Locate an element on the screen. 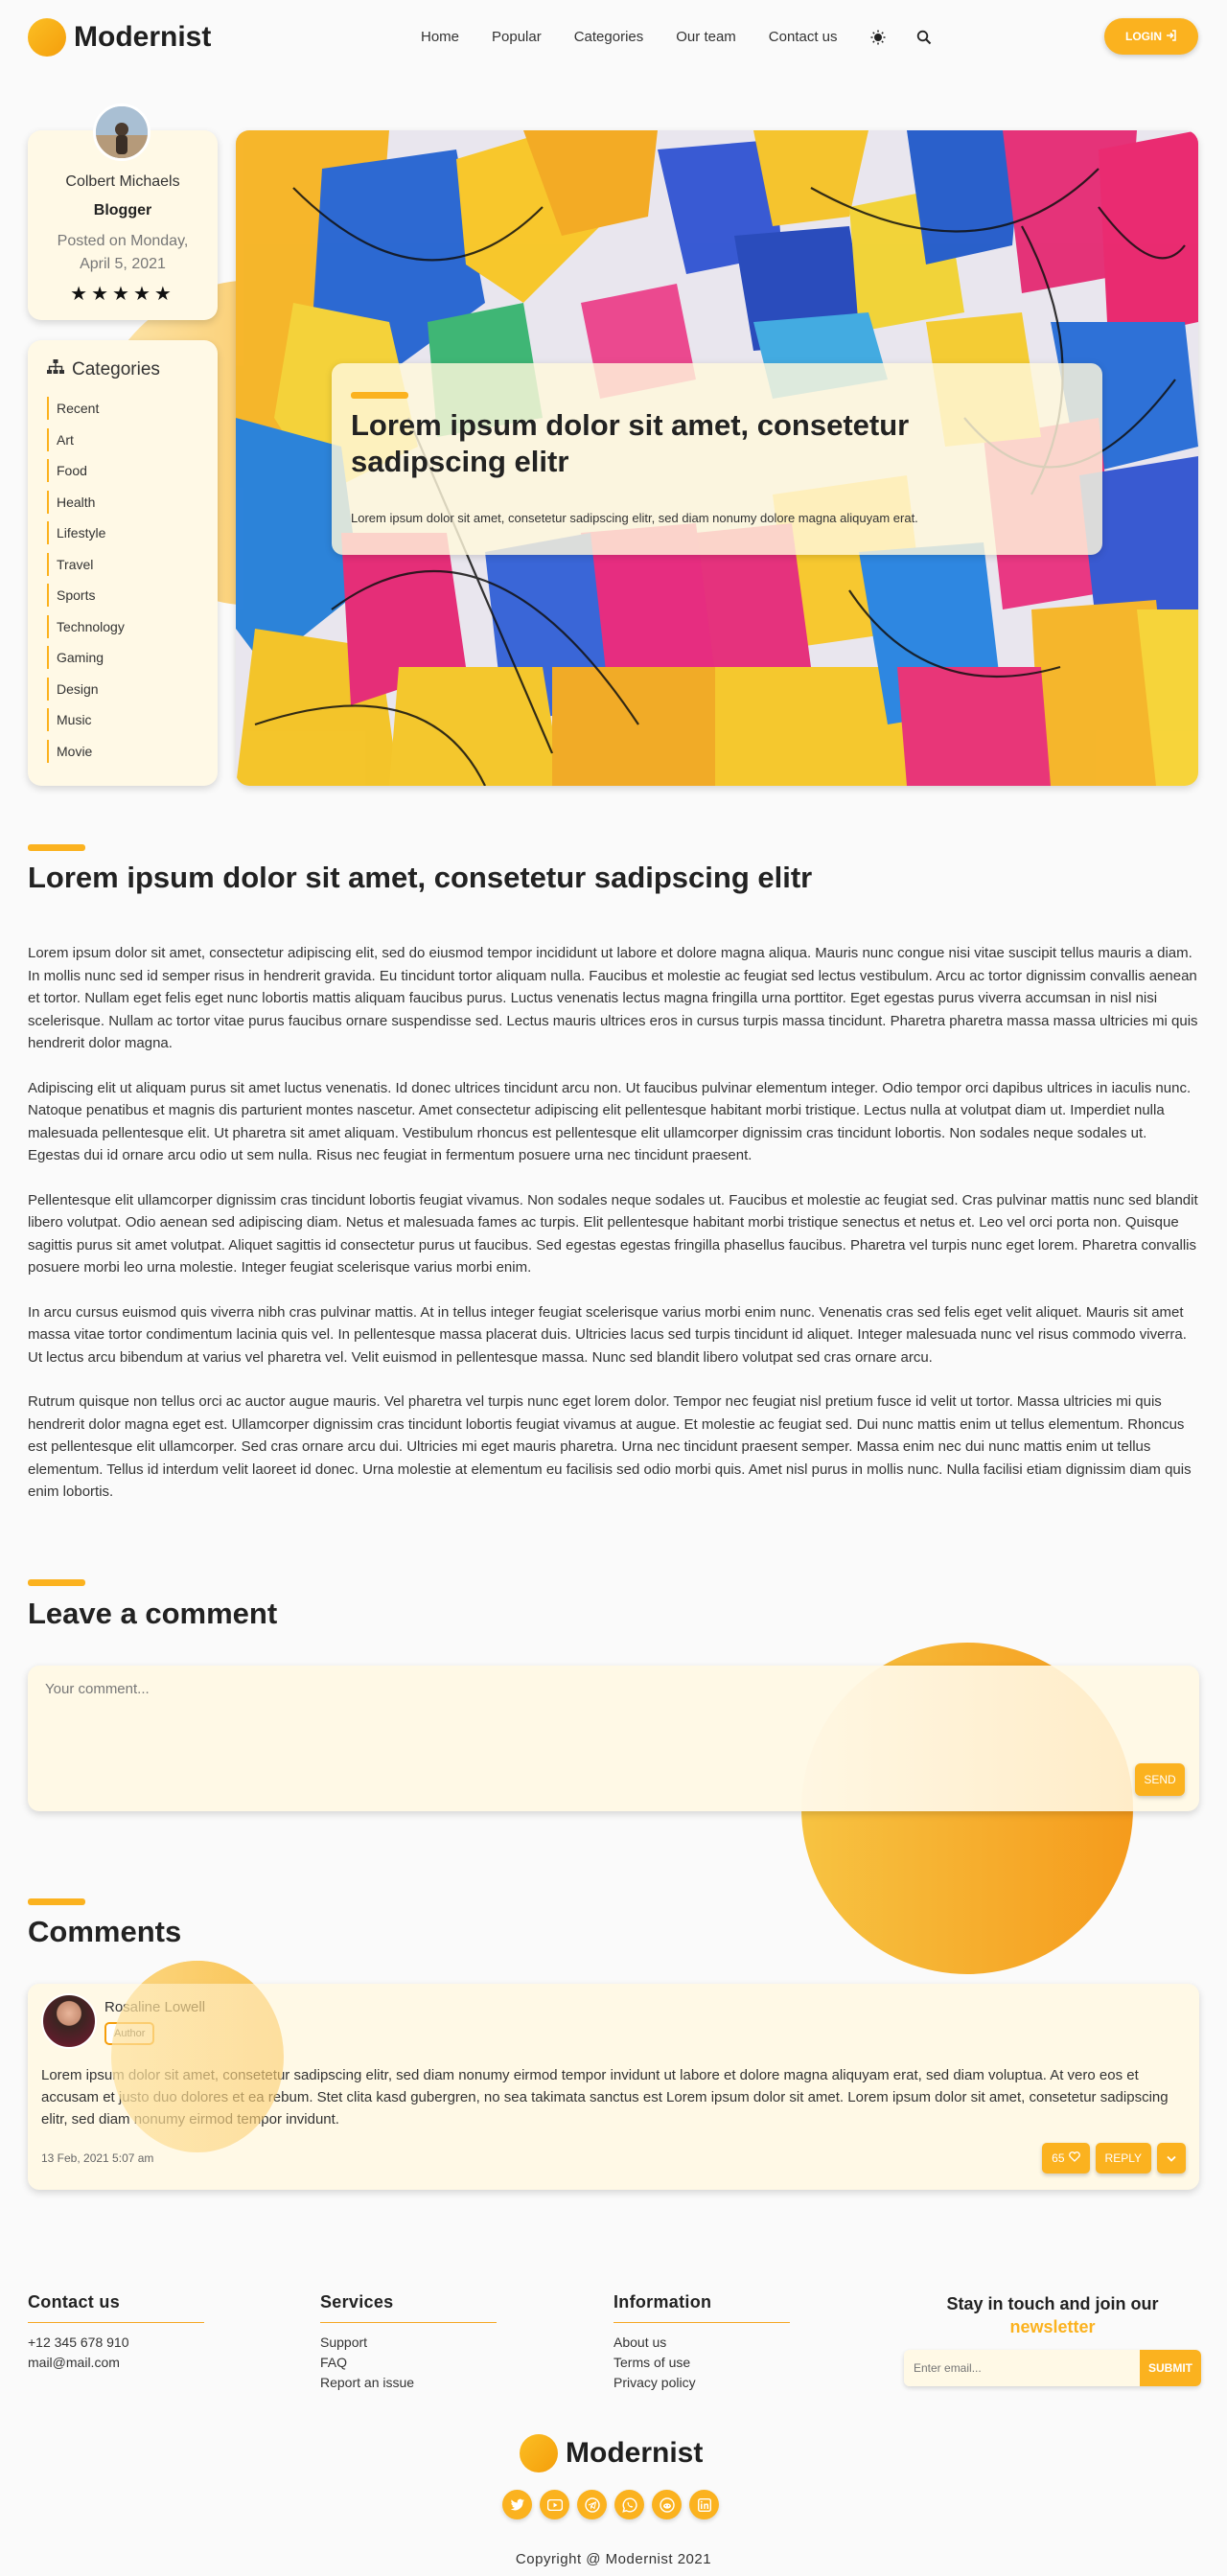 The image size is (1227, 2576). category-item: Health is located at coordinates (86, 502).